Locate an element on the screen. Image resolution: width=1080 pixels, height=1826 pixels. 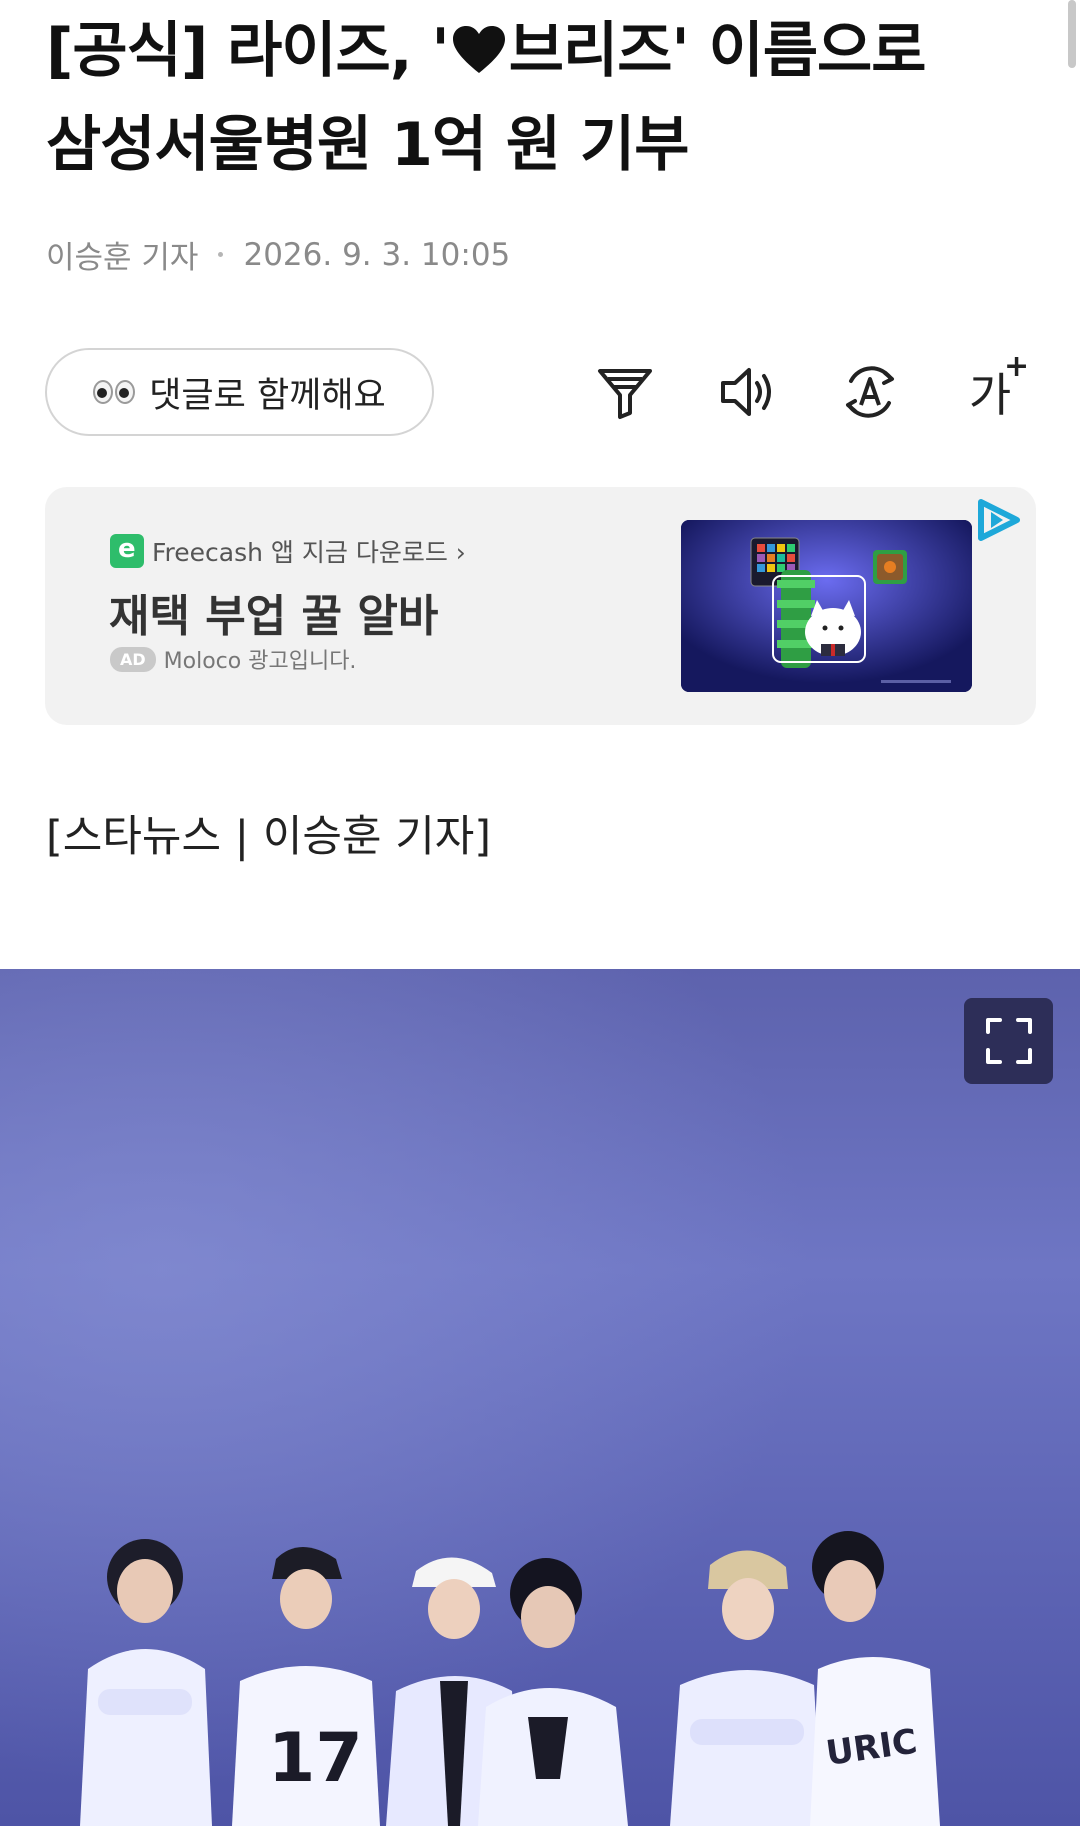
translate-icon is located at coordinates (870, 392).